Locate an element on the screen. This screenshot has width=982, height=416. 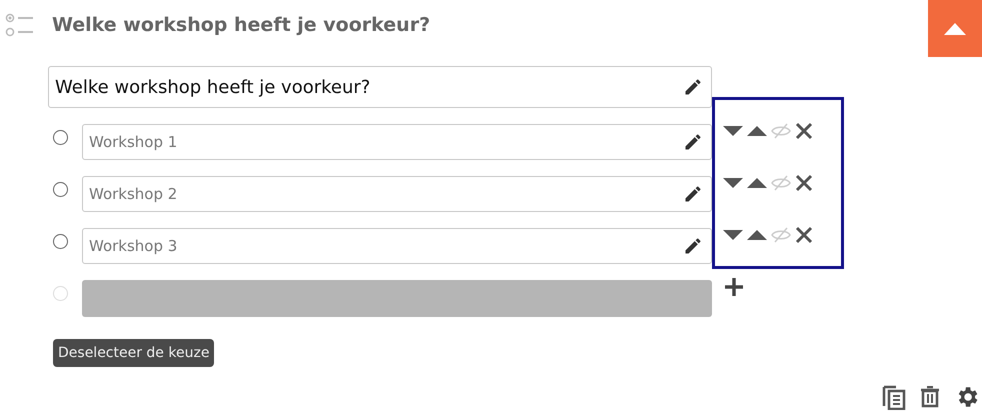
question-field: Welke workshop heeft je voorkeur? is located at coordinates (380, 87).